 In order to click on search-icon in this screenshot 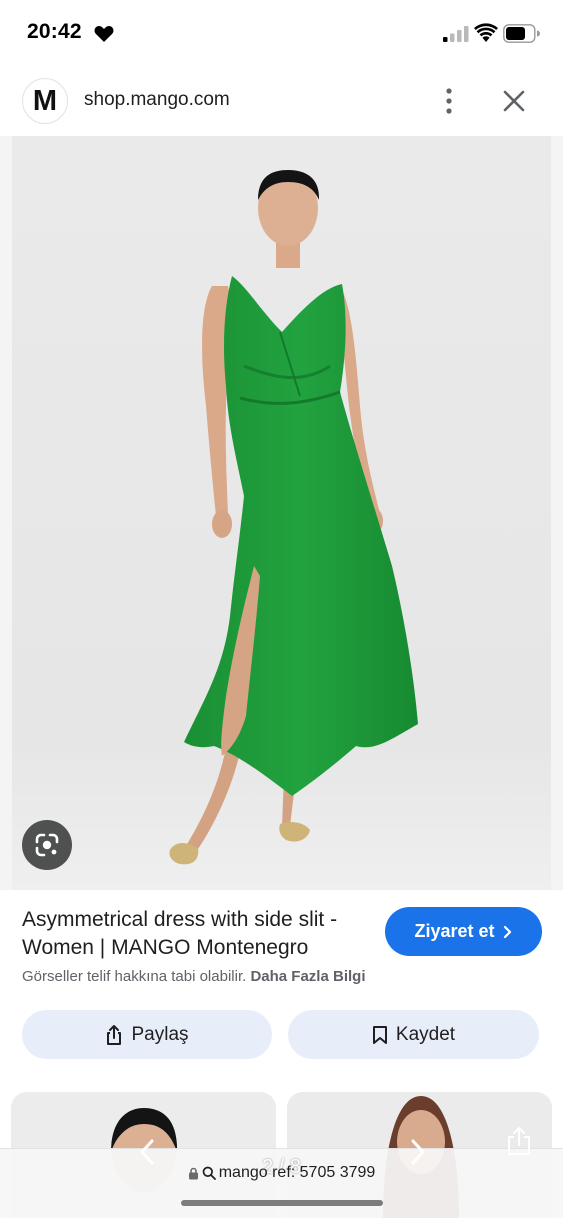, I will do `click(209, 1173)`.